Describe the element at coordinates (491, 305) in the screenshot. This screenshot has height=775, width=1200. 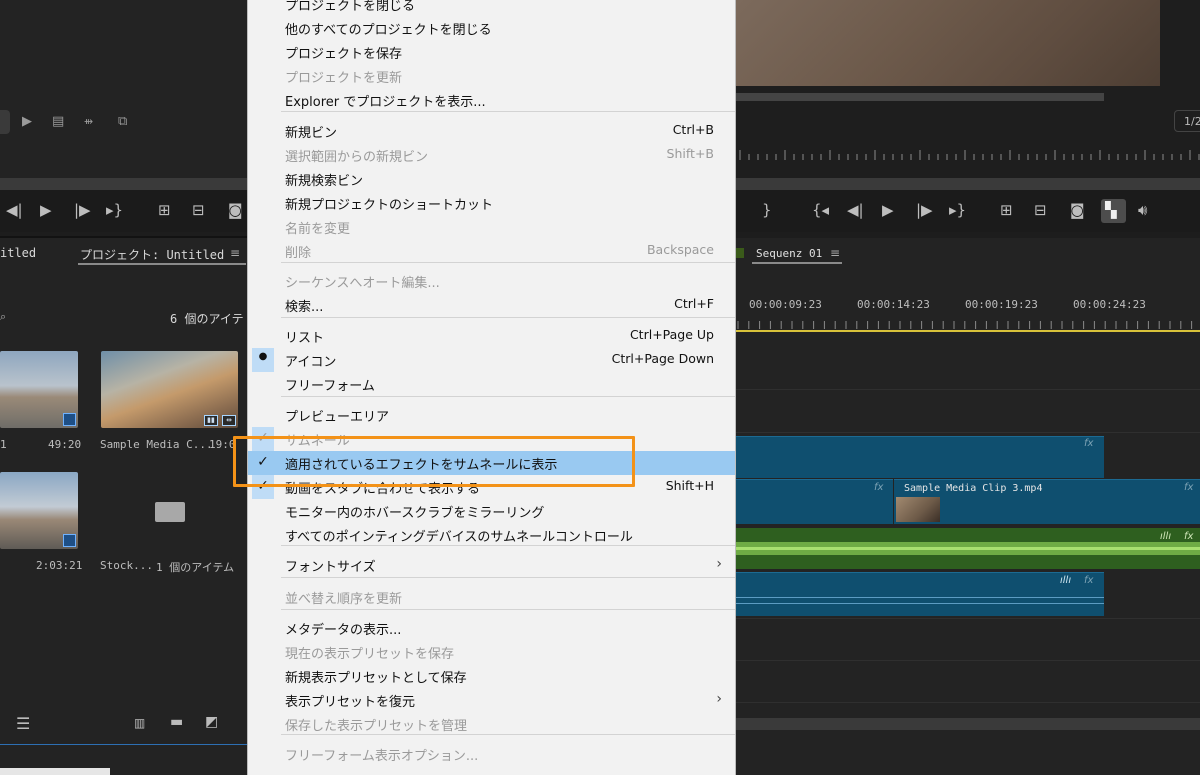
I see `menu-item: 検索... Ctrl+F` at that location.